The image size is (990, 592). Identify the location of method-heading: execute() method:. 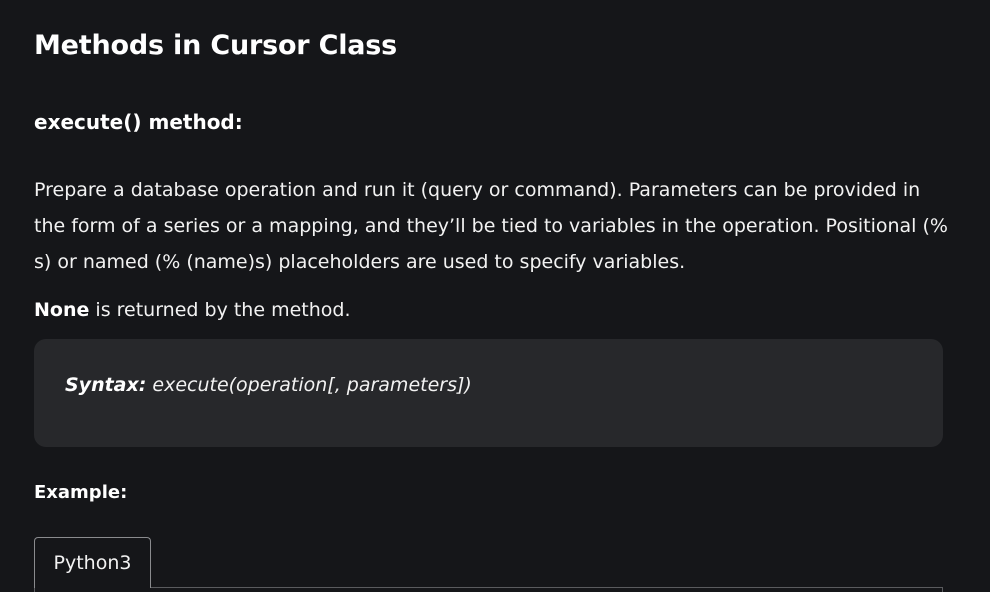
(138, 122).